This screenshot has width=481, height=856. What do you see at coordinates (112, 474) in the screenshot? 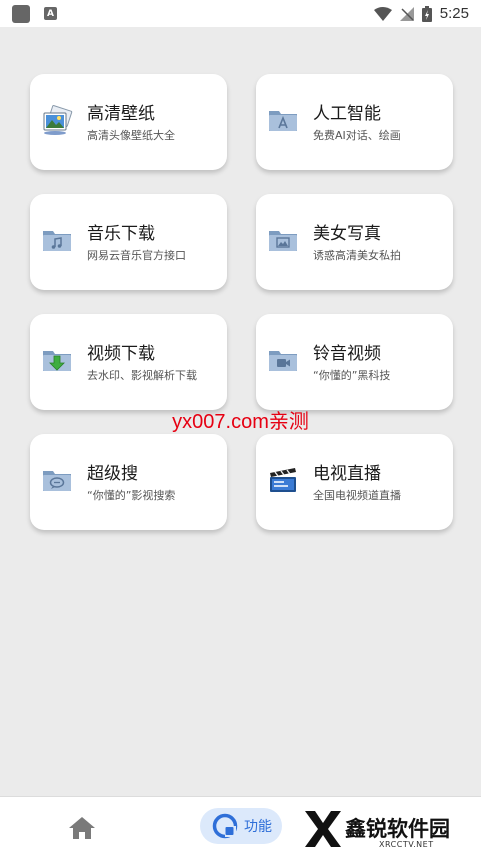
I see `card-title: 超级搜` at bounding box center [112, 474].